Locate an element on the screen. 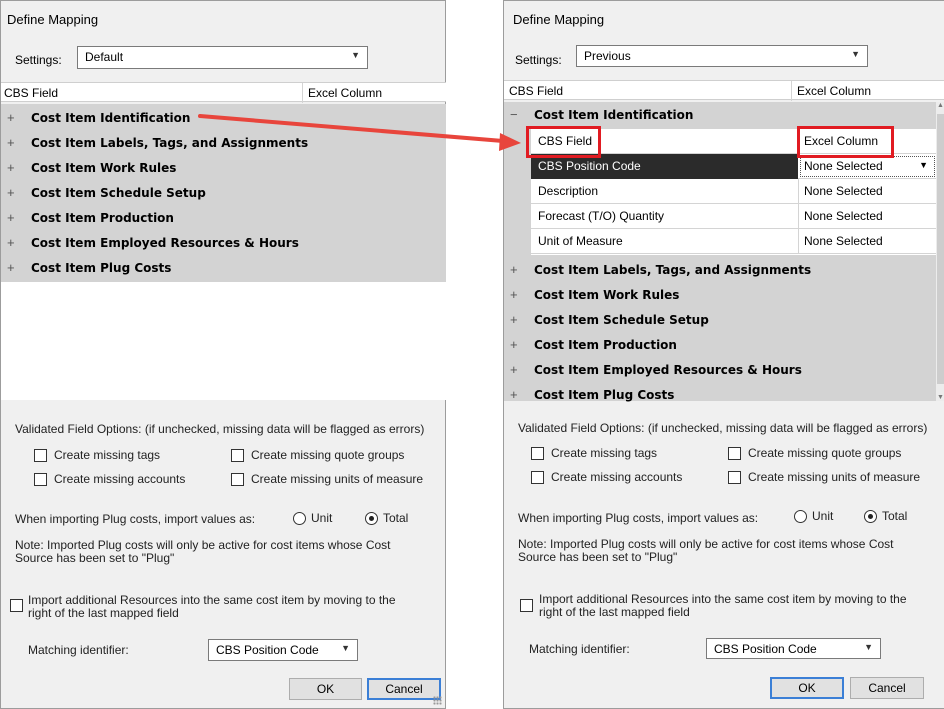 The width and height of the screenshot is (944, 709). table-row: Unit of Measure None Selected is located at coordinates (734, 241).